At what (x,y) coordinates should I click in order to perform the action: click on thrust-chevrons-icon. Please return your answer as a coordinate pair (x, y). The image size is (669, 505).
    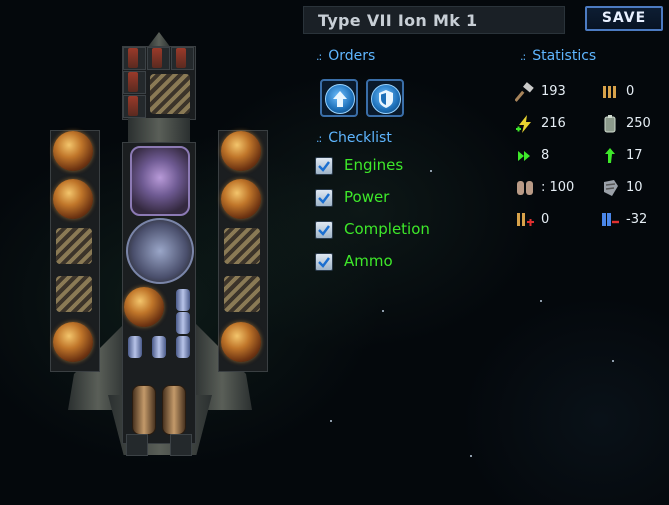
    Looking at the image, I should click on (524, 156).